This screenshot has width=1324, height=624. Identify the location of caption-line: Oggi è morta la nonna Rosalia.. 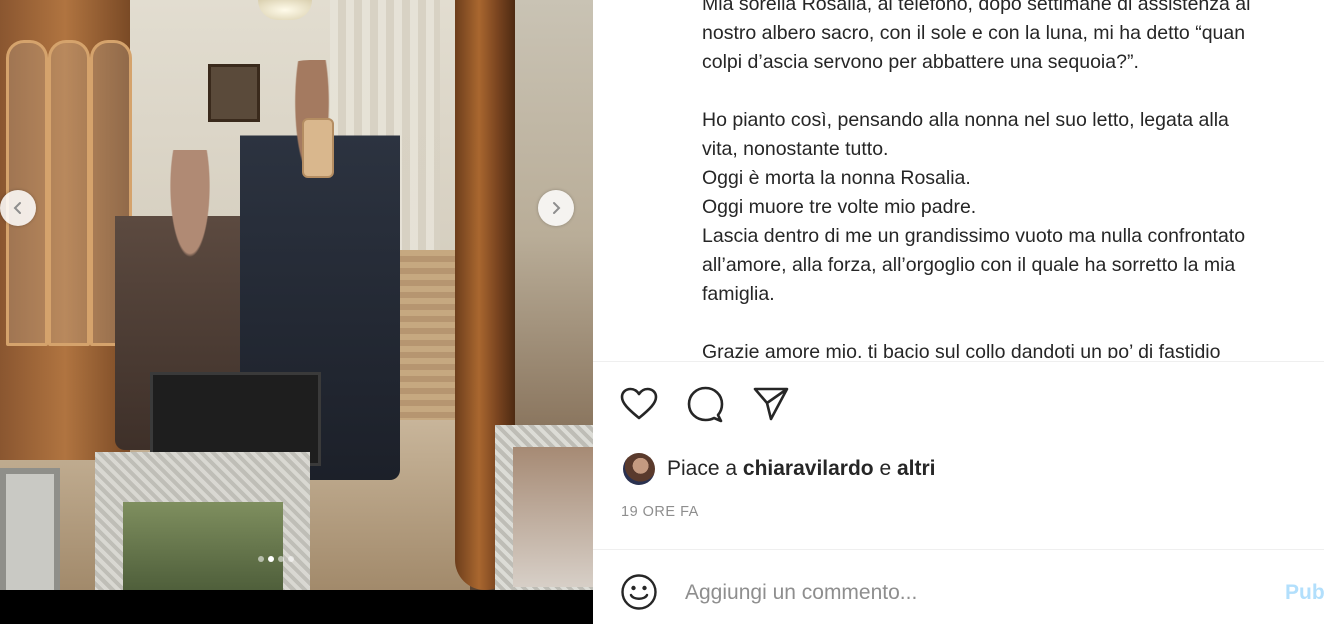
(836, 178).